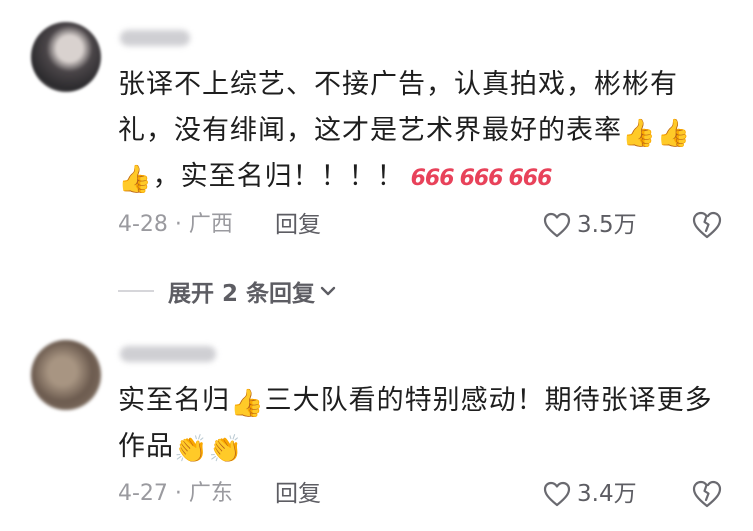  I want to click on comment-date-location: 4-27 · 广东, so click(175, 493).